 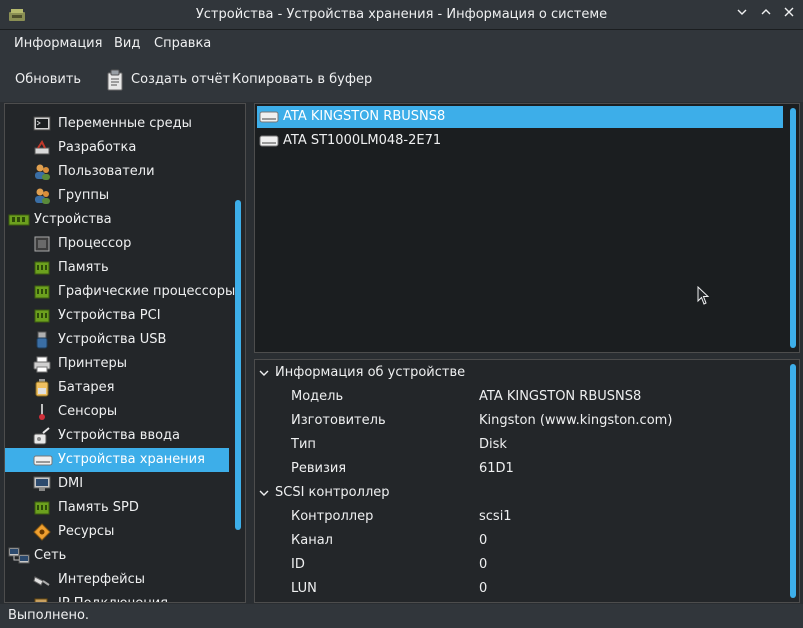 What do you see at coordinates (42, 340) in the screenshot?
I see `usb-icon` at bounding box center [42, 340].